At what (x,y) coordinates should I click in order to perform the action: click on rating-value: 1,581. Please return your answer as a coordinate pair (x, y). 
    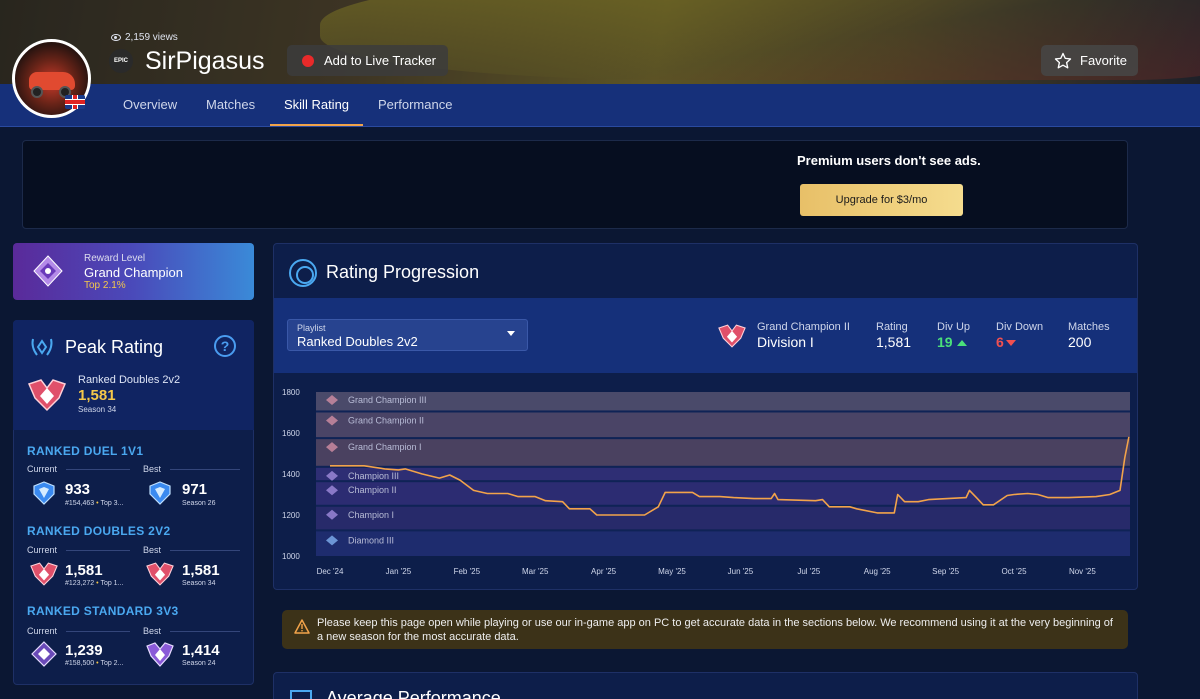
    Looking at the image, I should click on (894, 342).